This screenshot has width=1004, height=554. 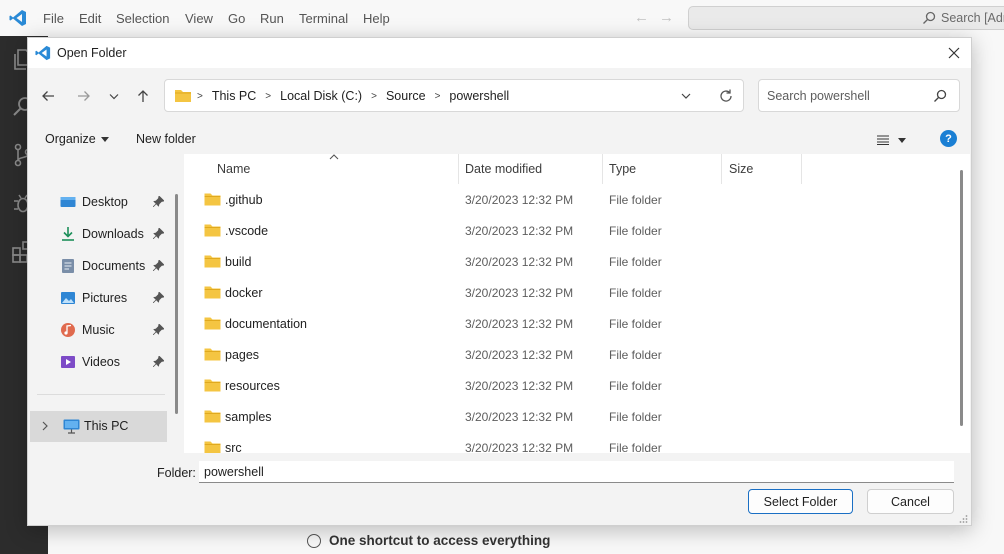 I want to click on view-options-button, so click(x=897, y=140).